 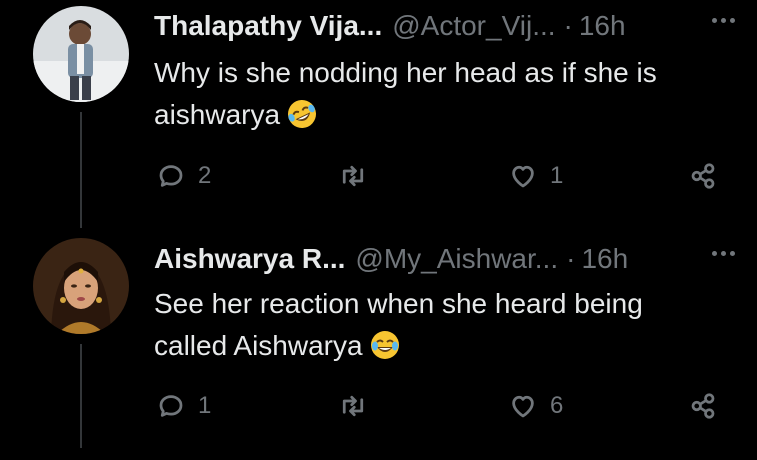 What do you see at coordinates (535, 406) in the screenshot?
I see `like-button: 6` at bounding box center [535, 406].